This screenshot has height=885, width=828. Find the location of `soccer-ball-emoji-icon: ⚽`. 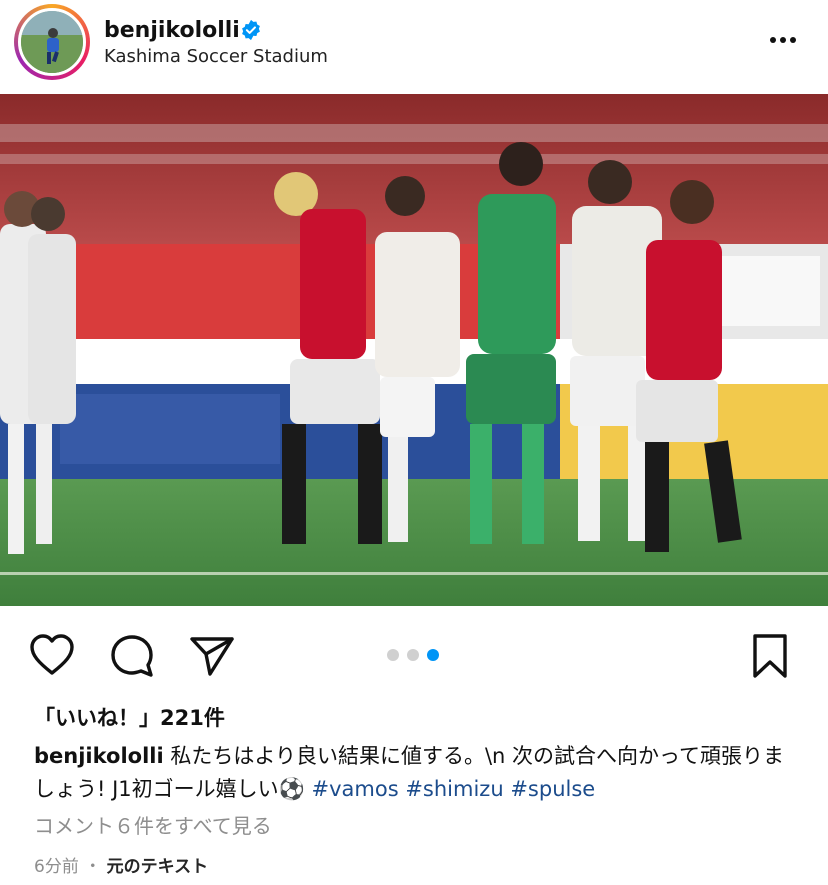

soccer-ball-emoji-icon: ⚽ is located at coordinates (291, 789).